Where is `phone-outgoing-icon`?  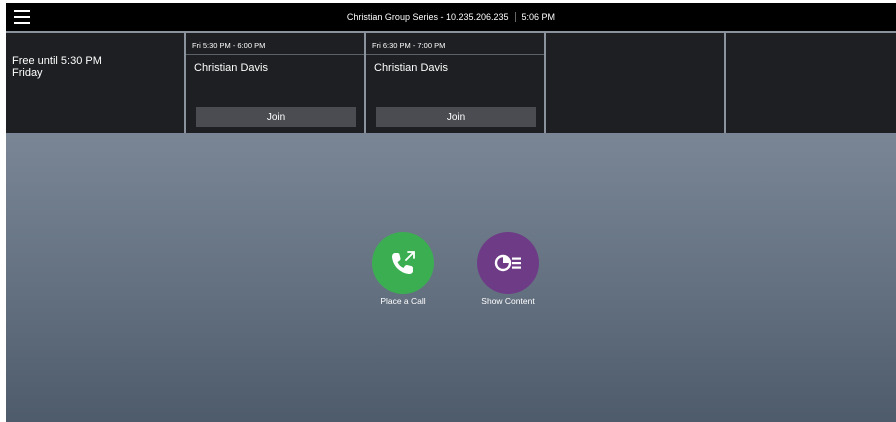
phone-outgoing-icon is located at coordinates (403, 262).